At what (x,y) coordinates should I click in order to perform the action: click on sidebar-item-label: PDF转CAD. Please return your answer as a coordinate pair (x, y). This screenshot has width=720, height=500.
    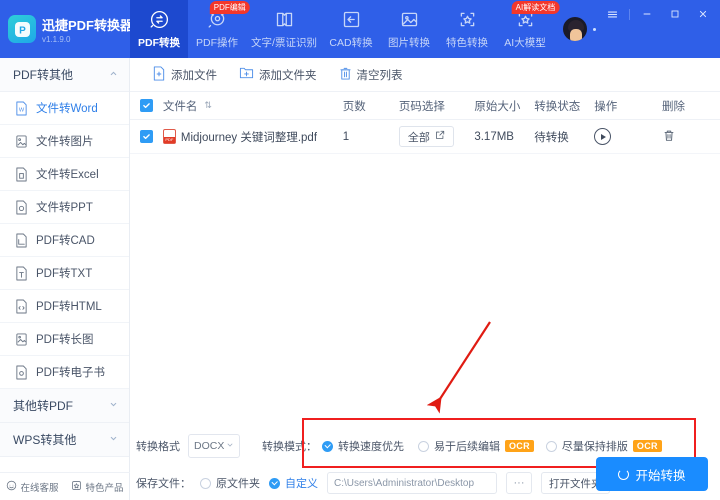
    Looking at the image, I should click on (65, 241).